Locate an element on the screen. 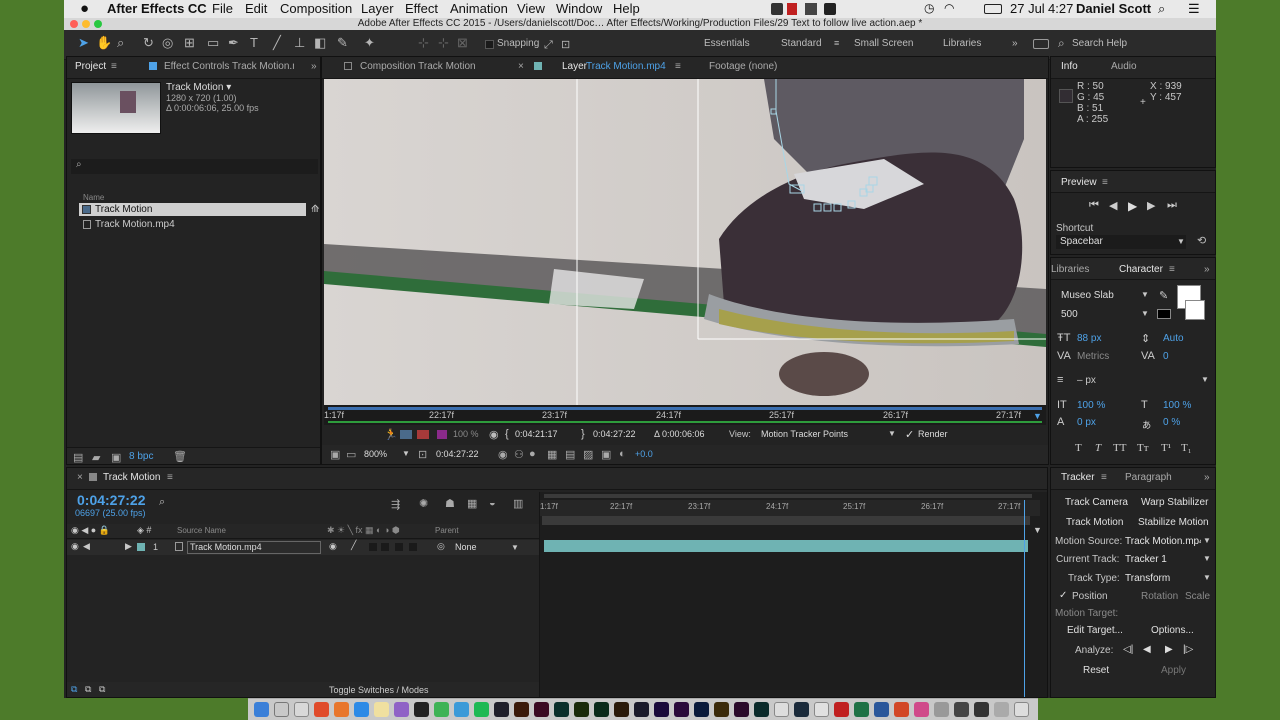 This screenshot has height=720, width=1280. rectangle-tool-icon: ▭ is located at coordinates (213, 43).